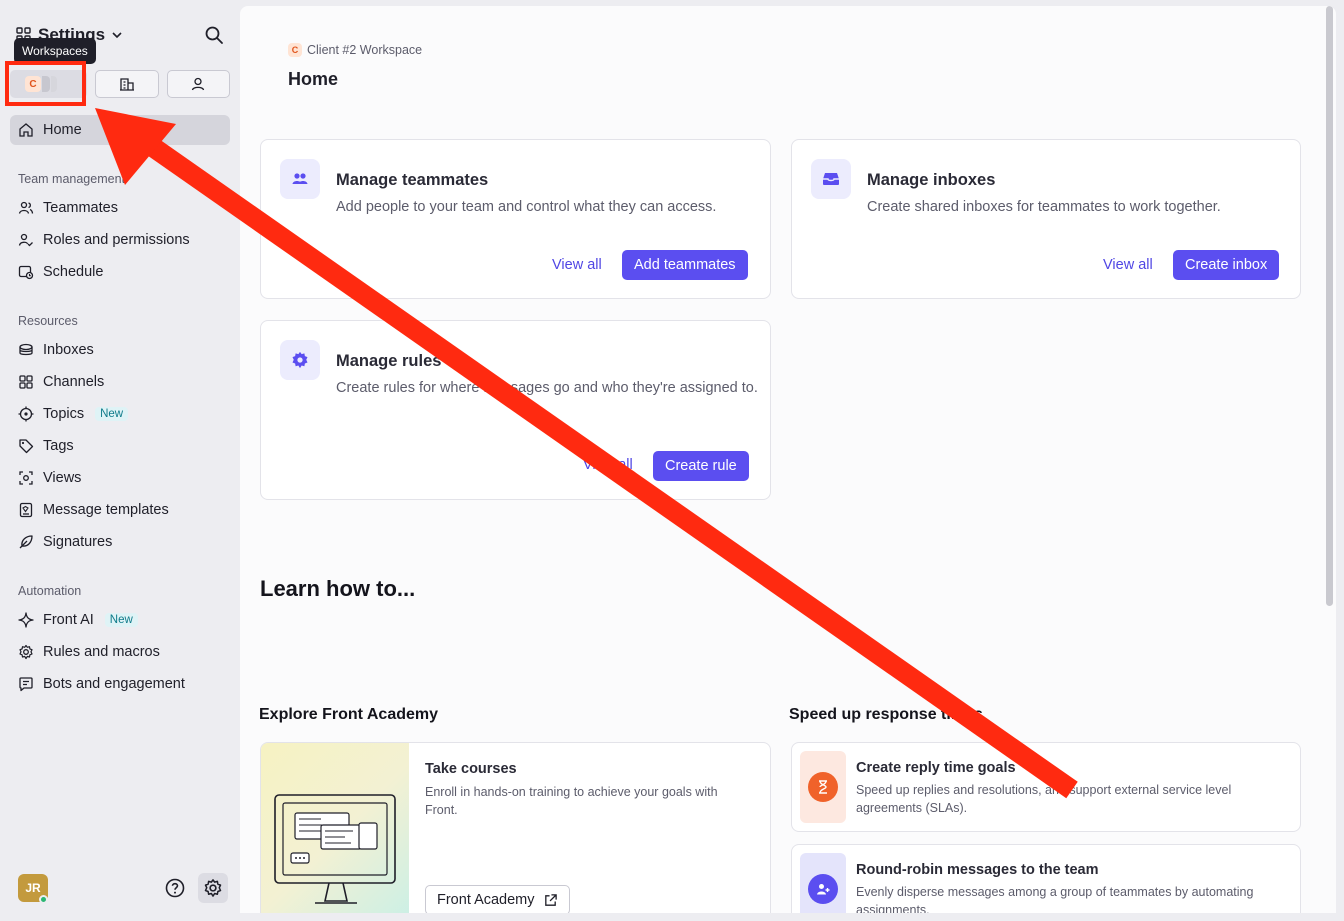 This screenshot has width=1344, height=921. What do you see at coordinates (486, 900) in the screenshot?
I see `front-academy-label: Front Academy` at bounding box center [486, 900].